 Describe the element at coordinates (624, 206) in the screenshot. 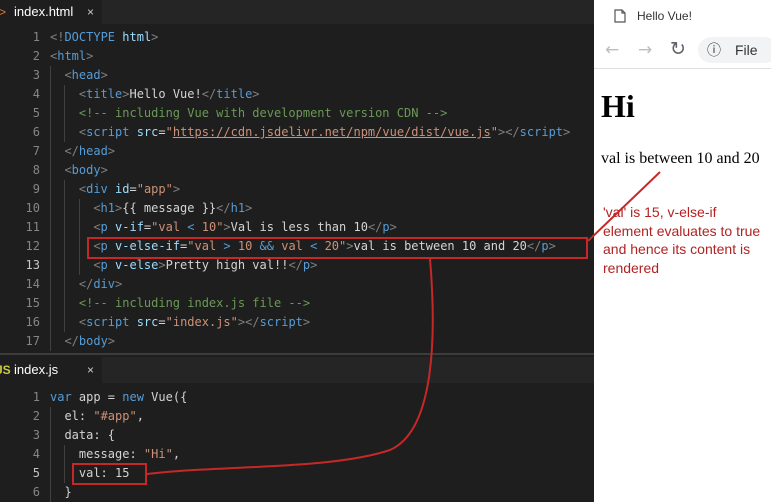

I see `arrow-code-to-output` at that location.